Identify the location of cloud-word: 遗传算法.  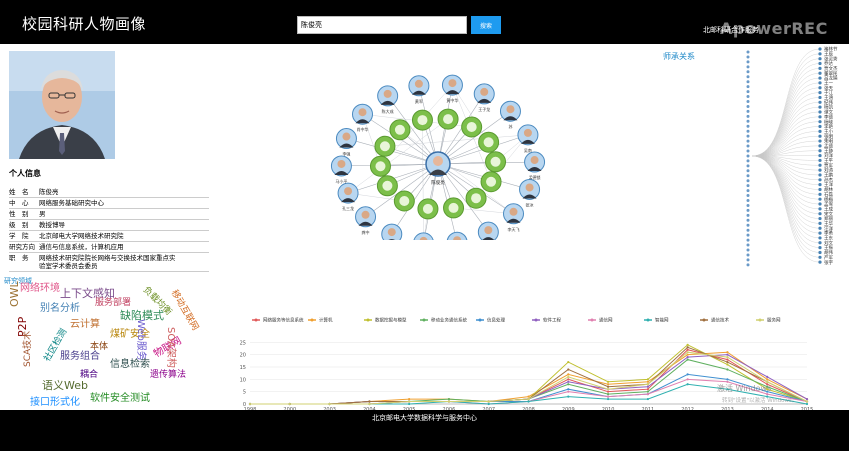
(168, 373).